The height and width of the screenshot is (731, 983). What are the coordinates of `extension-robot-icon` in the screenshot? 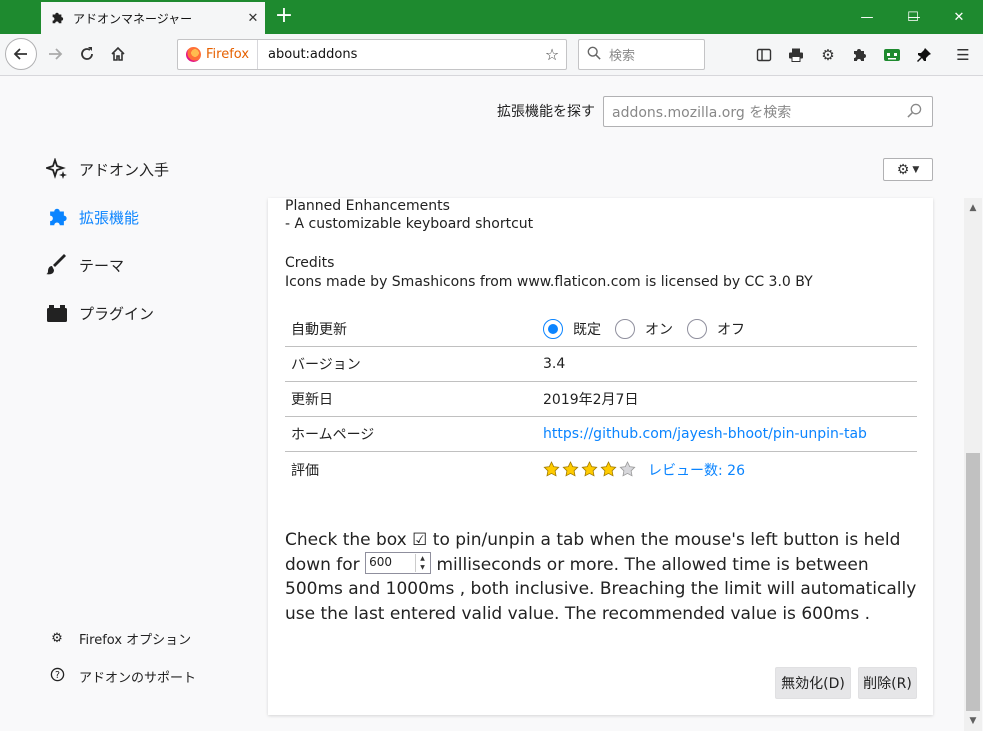 It's located at (892, 55).